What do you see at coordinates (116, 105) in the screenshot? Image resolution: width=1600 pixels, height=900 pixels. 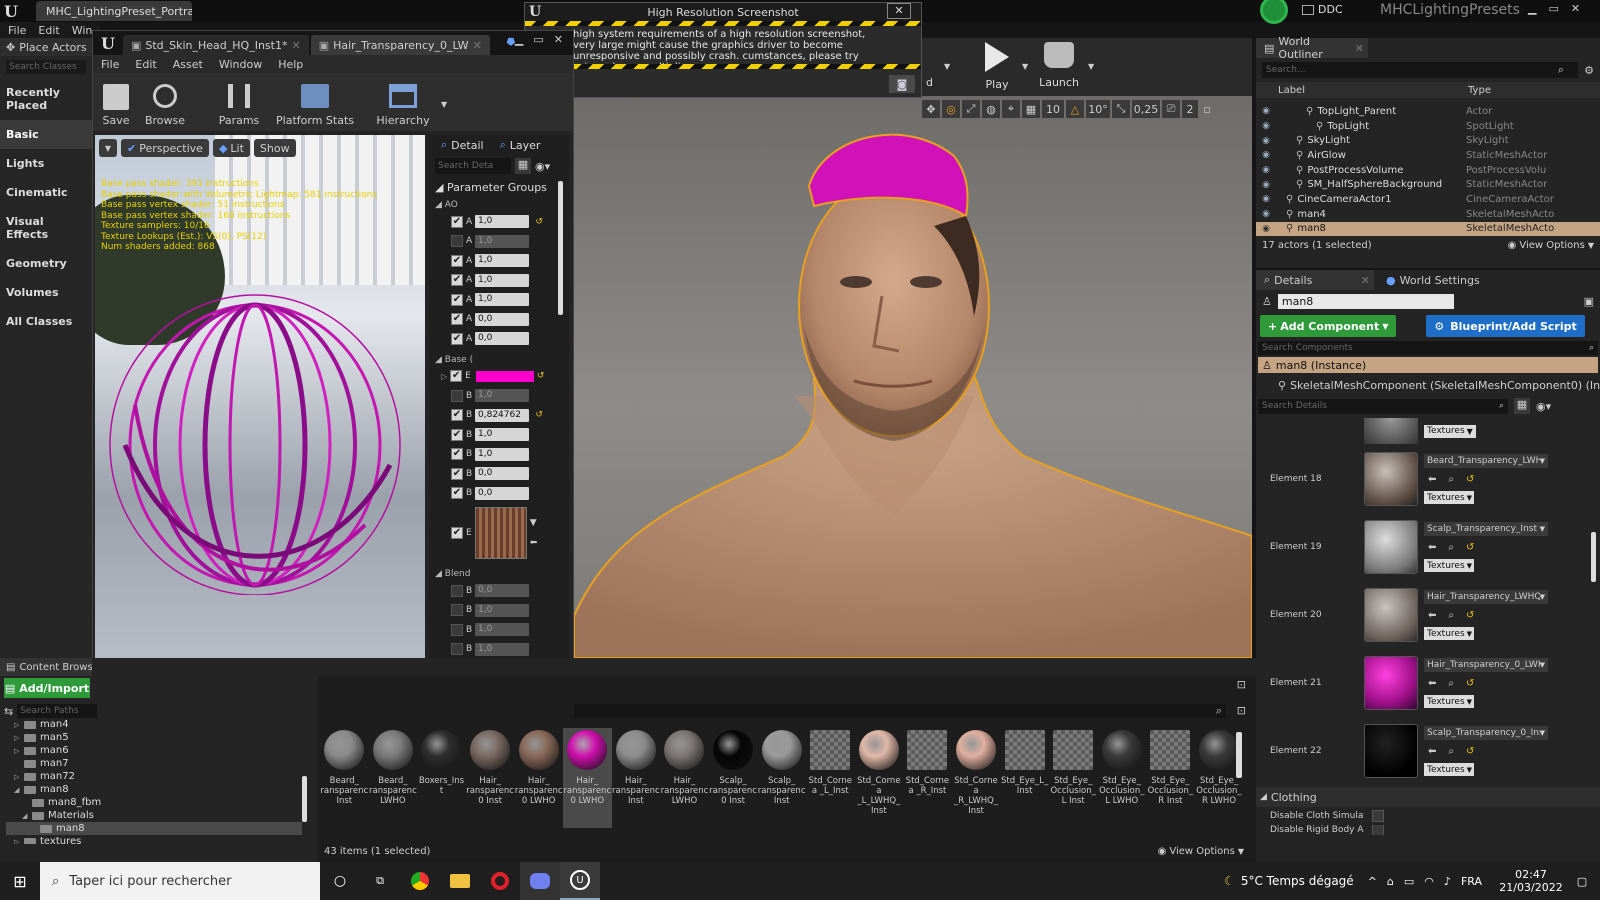 I see `save-button: Save` at bounding box center [116, 105].